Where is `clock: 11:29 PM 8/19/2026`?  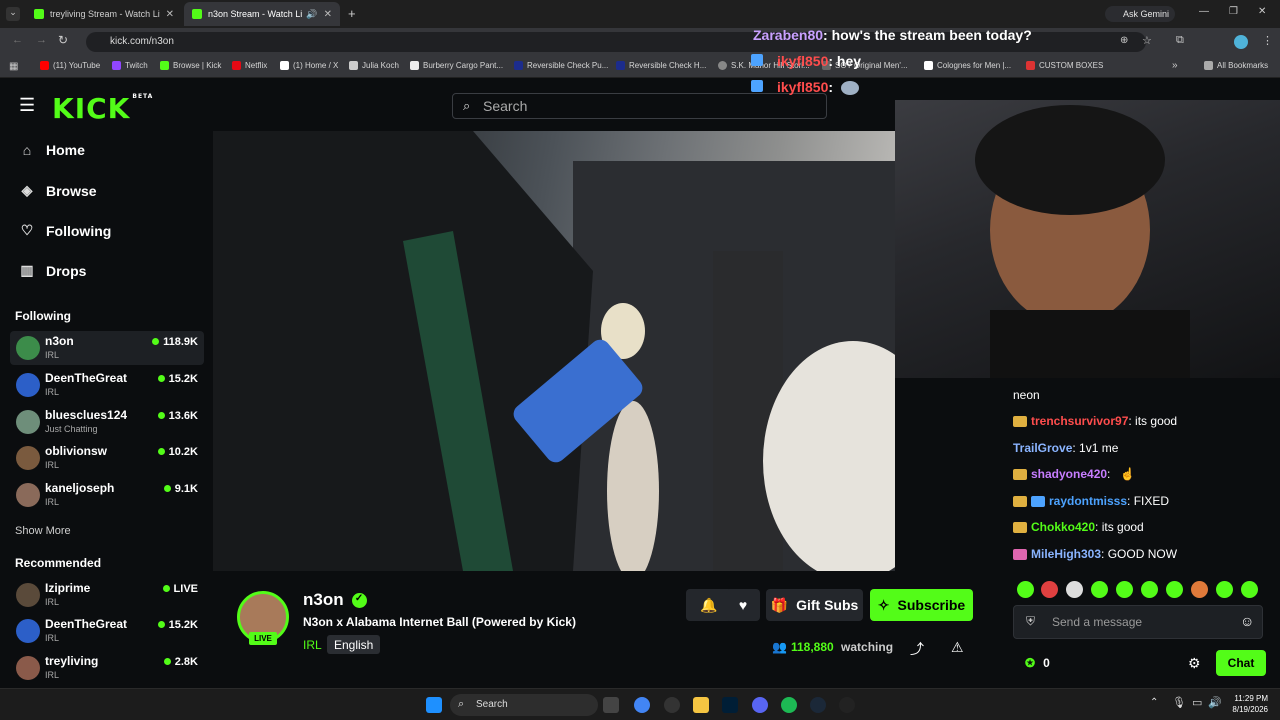
clock: 11:29 PM 8/19/2026 is located at coordinates (1245, 704).